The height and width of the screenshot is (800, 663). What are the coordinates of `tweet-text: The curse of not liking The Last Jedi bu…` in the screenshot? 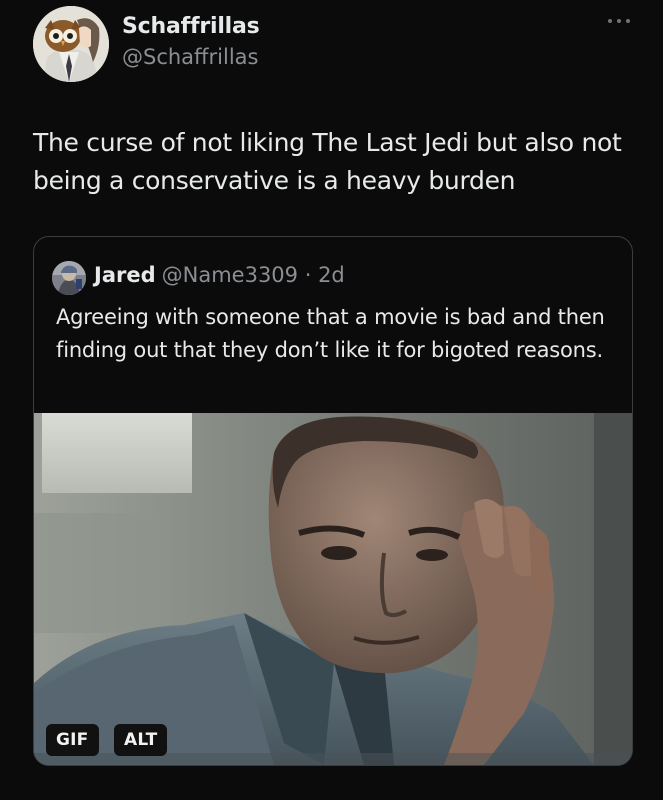 It's located at (327, 161).